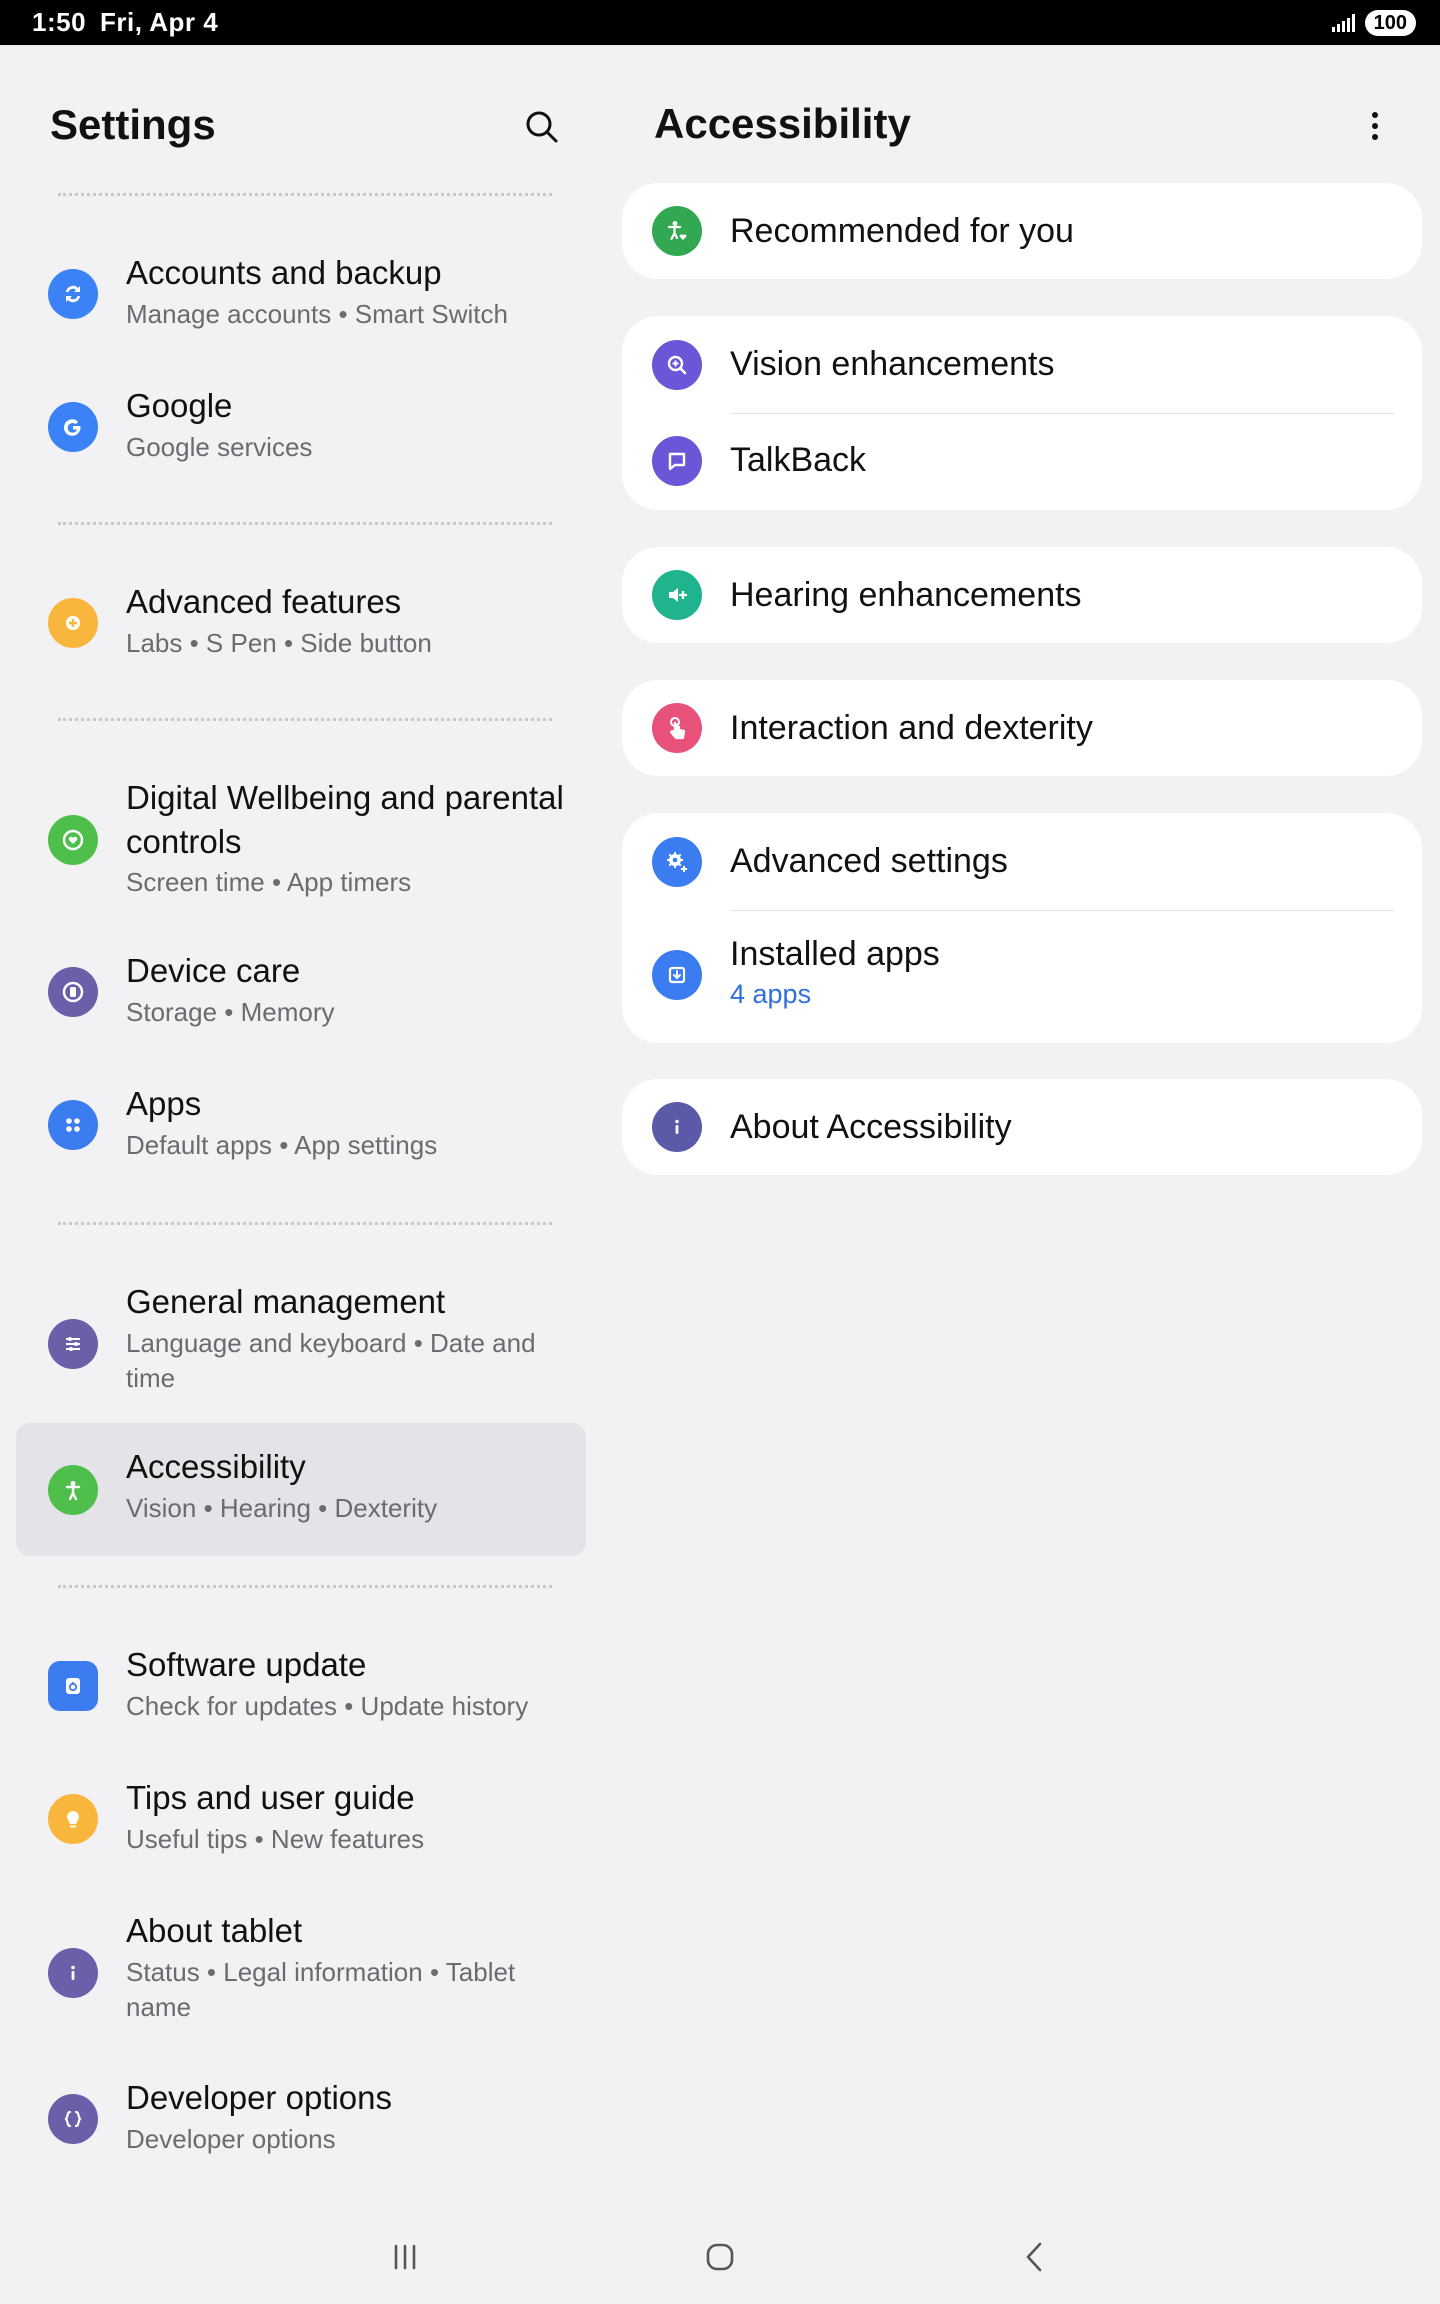 The width and height of the screenshot is (1440, 2304). I want to click on row-interaction-dexterity: Interaction and dexterity, so click(1022, 728).